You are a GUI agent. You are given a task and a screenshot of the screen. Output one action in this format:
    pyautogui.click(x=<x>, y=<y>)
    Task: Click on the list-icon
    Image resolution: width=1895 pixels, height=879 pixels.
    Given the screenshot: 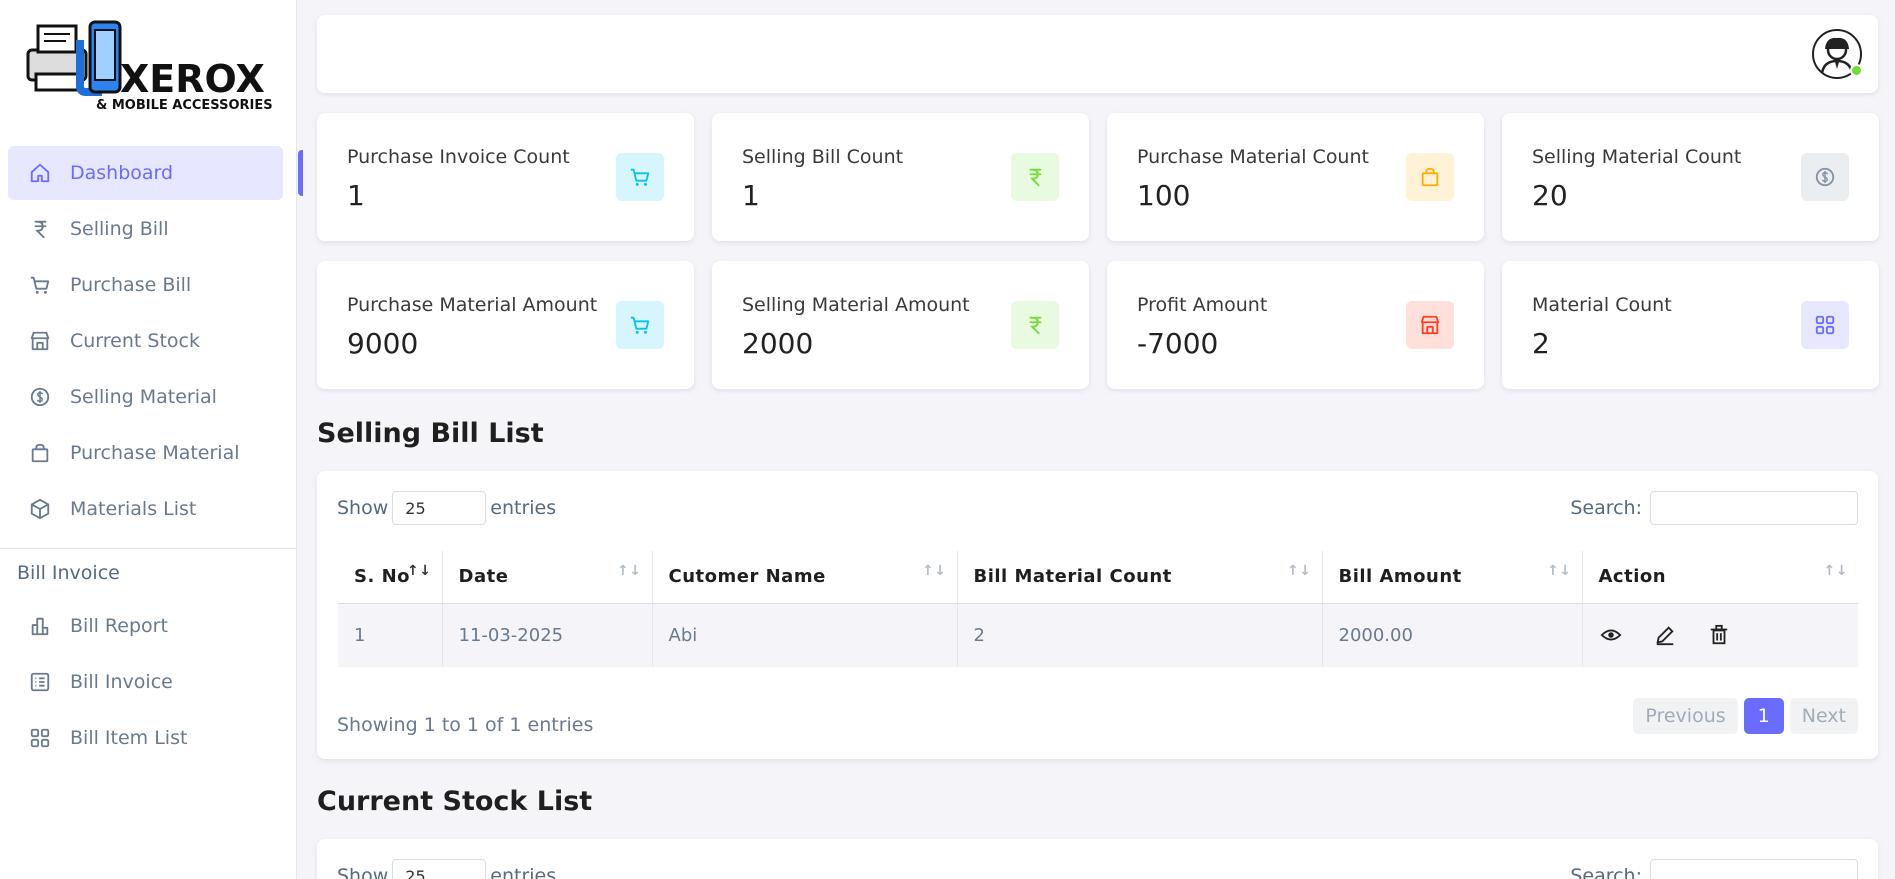 What is the action you would take?
    pyautogui.click(x=40, y=682)
    